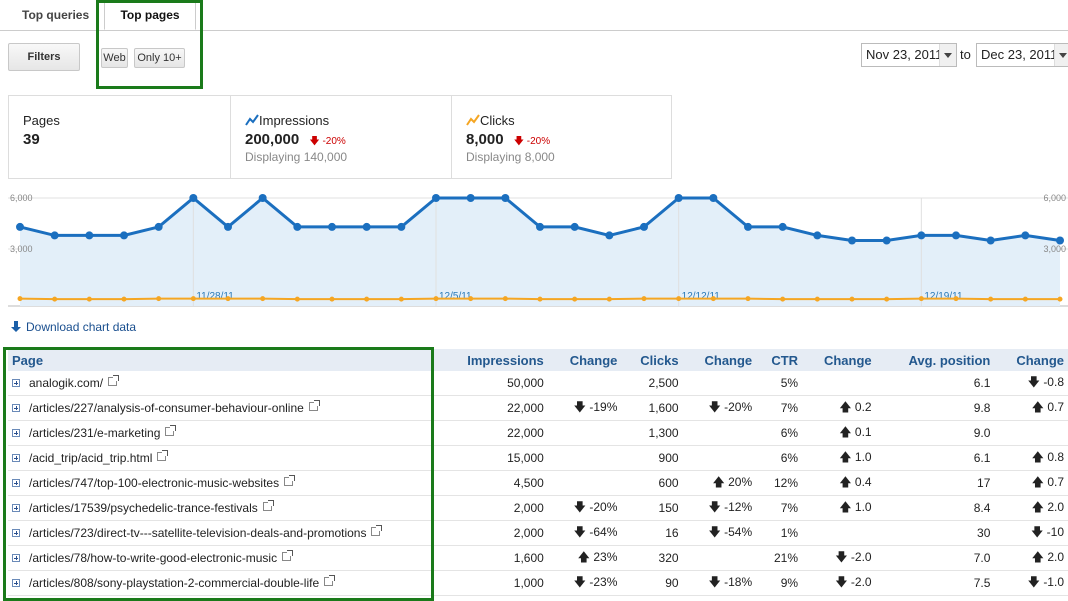  Describe the element at coordinates (652, 583) in the screenshot. I see `clicks-cell: 90` at that location.